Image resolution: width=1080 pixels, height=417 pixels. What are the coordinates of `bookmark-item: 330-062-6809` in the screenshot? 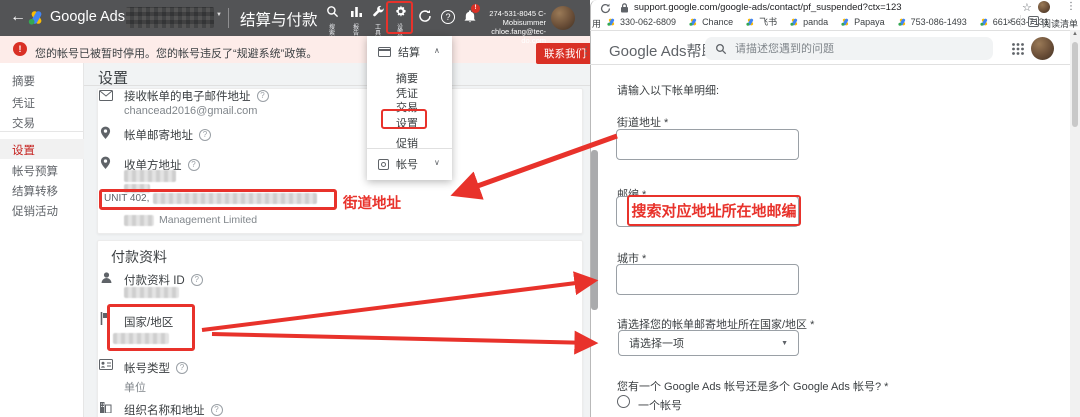 It's located at (641, 22).